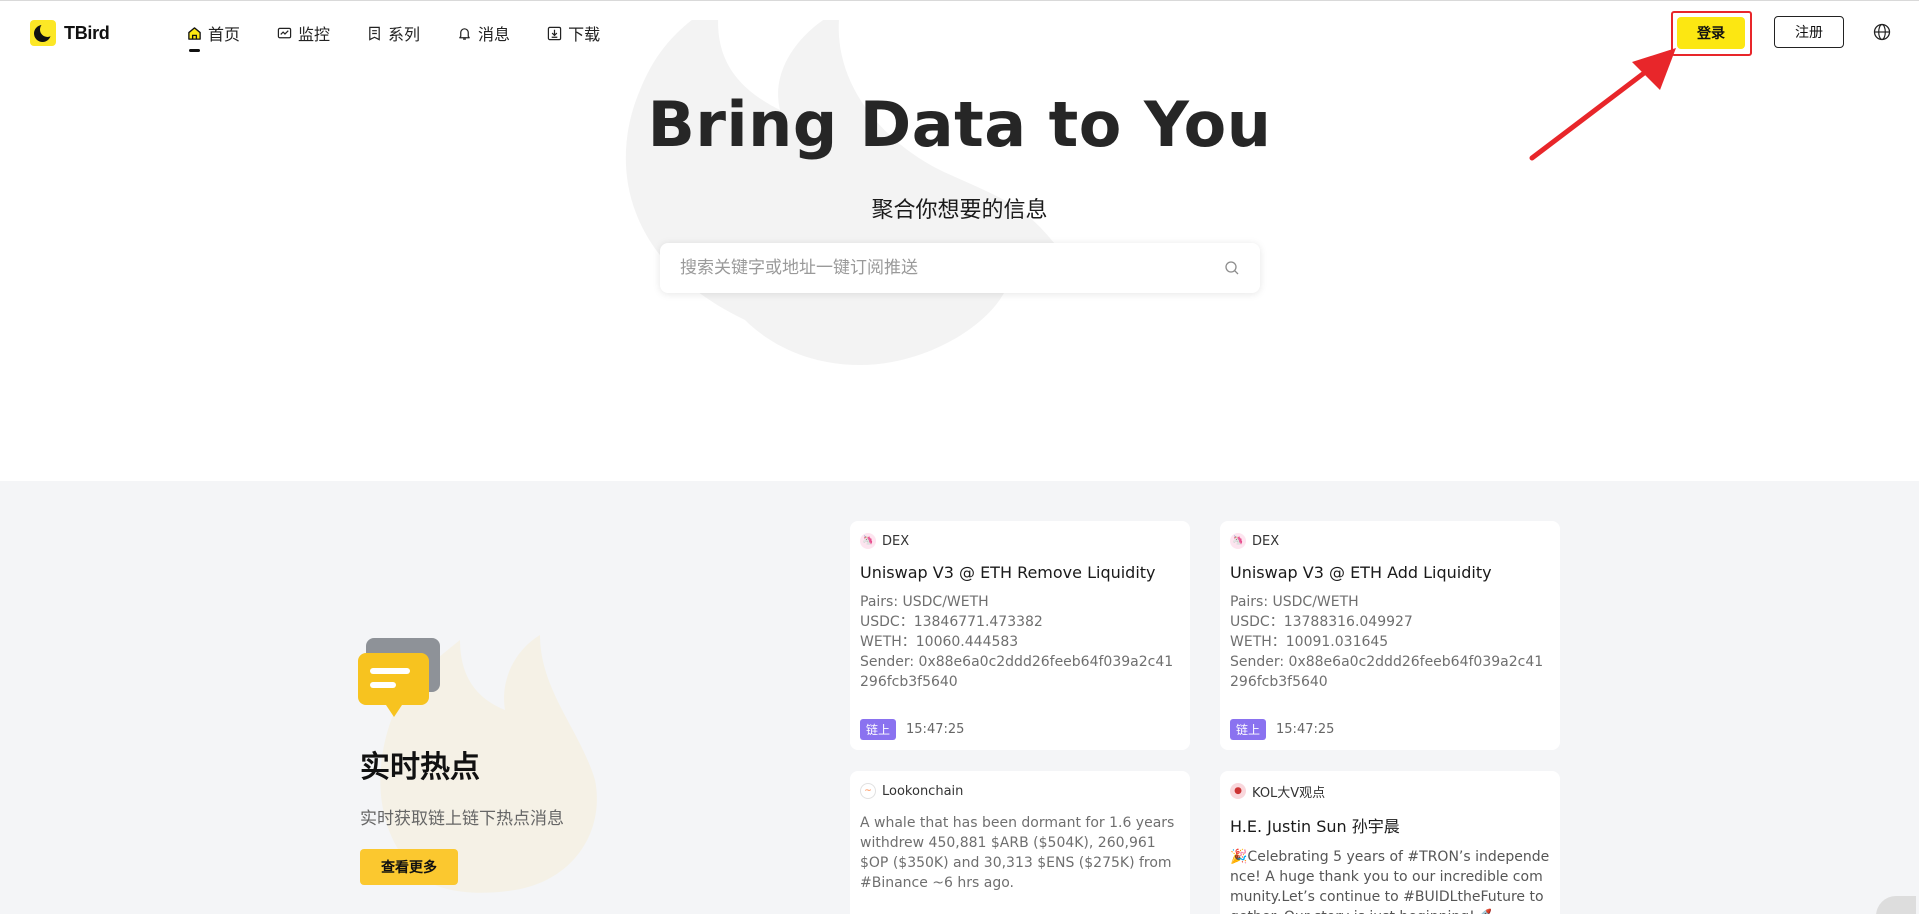  Describe the element at coordinates (1321, 622) in the screenshot. I see `card-line: USDC：13788316.049927` at that location.